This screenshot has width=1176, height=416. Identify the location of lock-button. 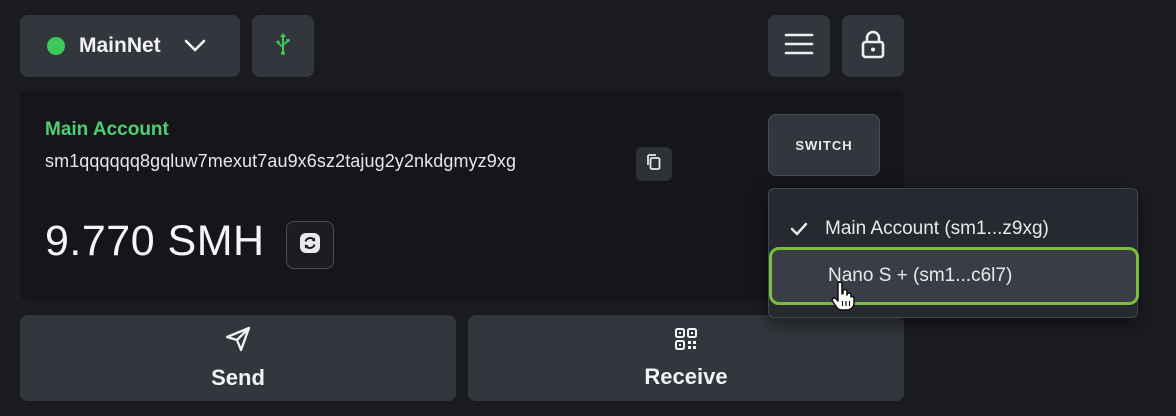
(873, 46).